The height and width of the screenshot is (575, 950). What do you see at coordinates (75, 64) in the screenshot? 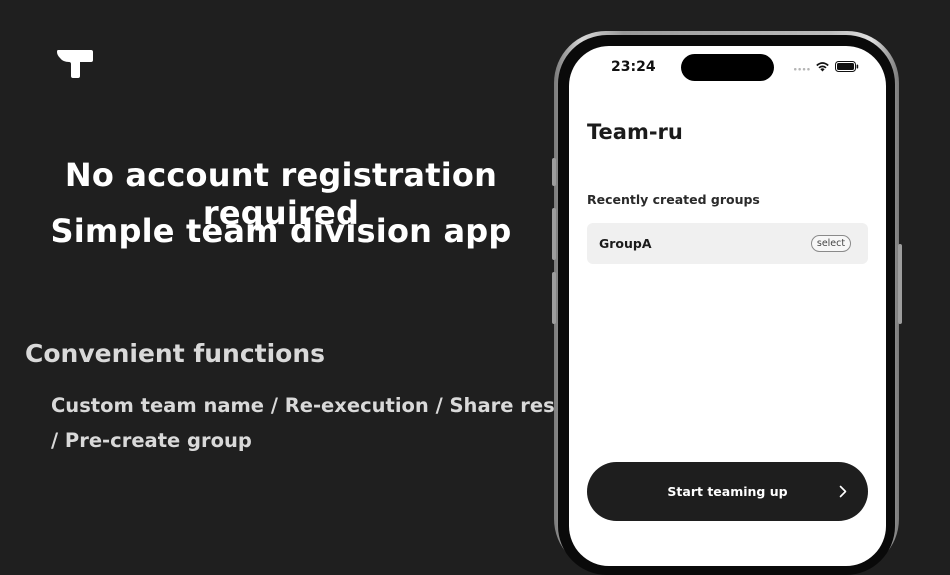
I see `app-logo` at bounding box center [75, 64].